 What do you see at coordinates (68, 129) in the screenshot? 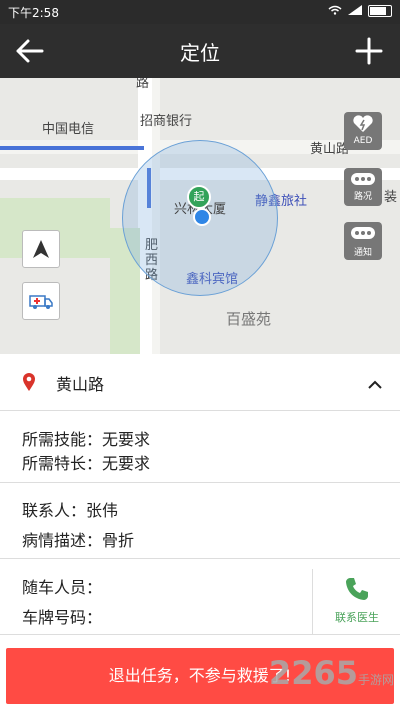
I see `map-label-china-telecom: 中国电信` at bounding box center [68, 129].